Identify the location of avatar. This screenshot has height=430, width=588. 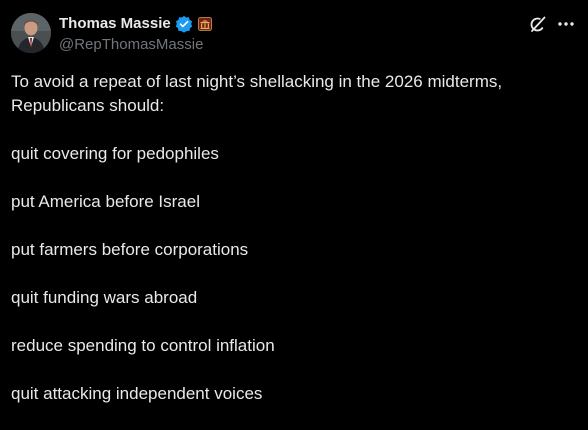
(31, 33).